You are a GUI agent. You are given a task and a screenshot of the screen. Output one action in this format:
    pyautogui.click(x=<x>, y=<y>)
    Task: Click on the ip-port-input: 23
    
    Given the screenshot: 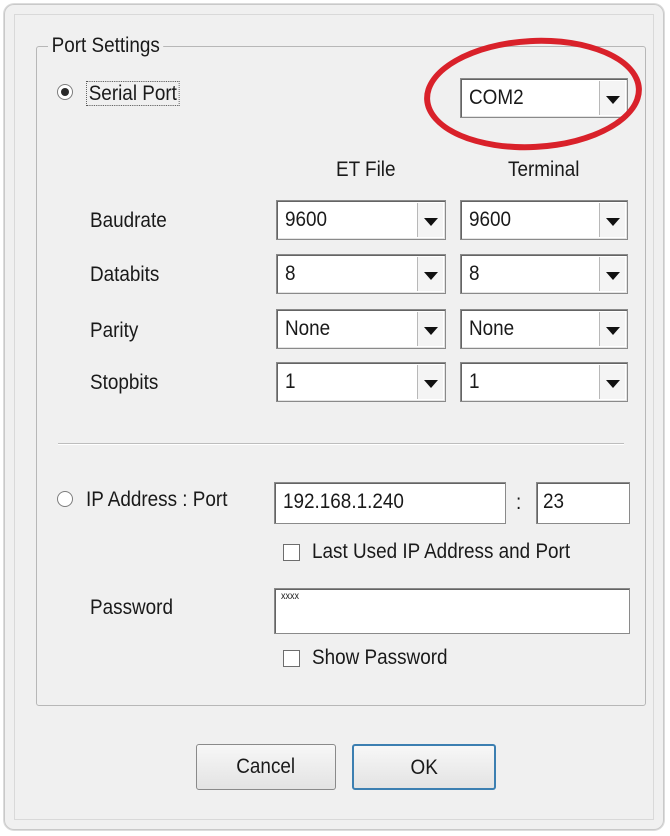 What is the action you would take?
    pyautogui.click(x=583, y=503)
    